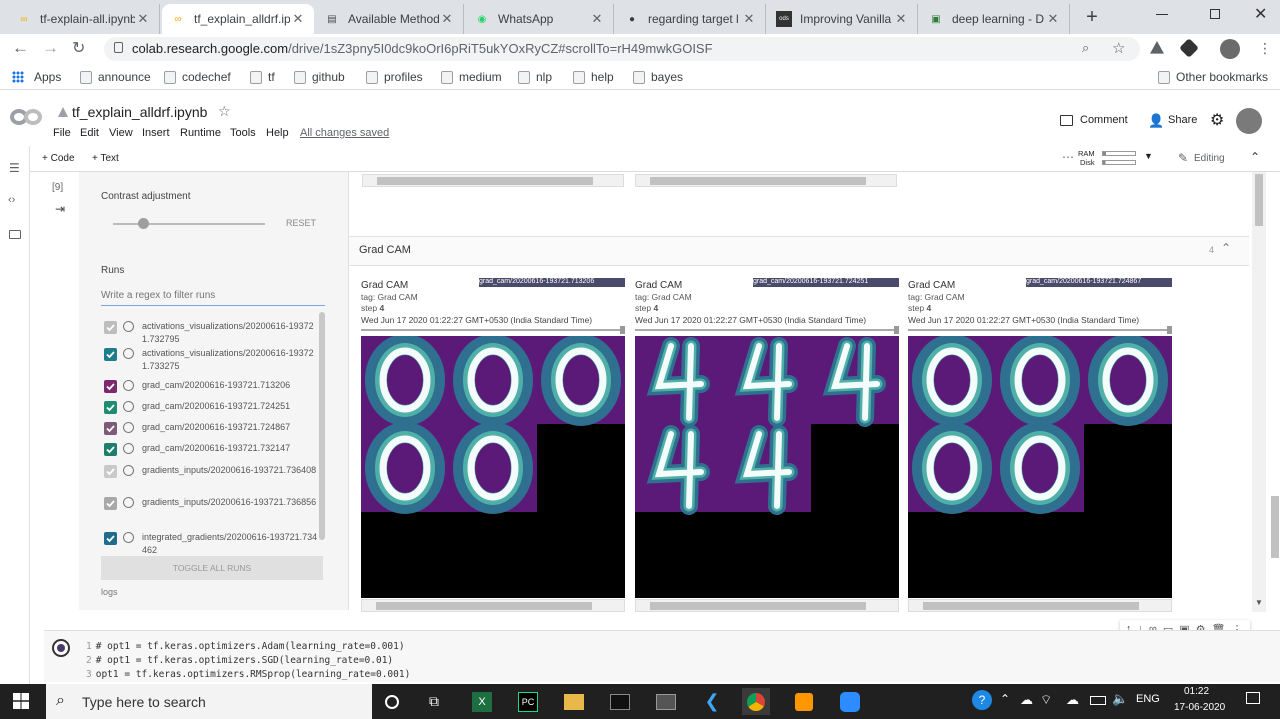  What do you see at coordinates (691, 19) in the screenshot?
I see `tab-4: ● regarding target l ✕` at bounding box center [691, 19].